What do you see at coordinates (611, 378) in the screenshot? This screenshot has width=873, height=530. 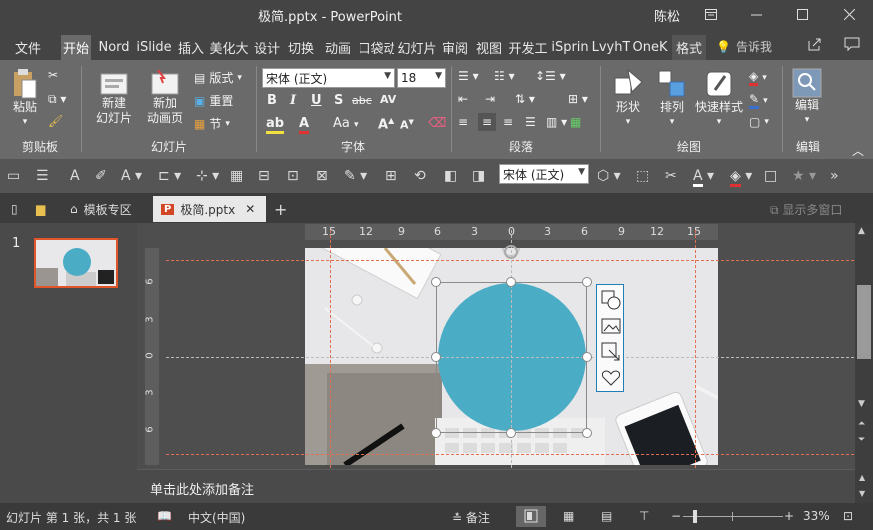 I see `heart-icon` at bounding box center [611, 378].